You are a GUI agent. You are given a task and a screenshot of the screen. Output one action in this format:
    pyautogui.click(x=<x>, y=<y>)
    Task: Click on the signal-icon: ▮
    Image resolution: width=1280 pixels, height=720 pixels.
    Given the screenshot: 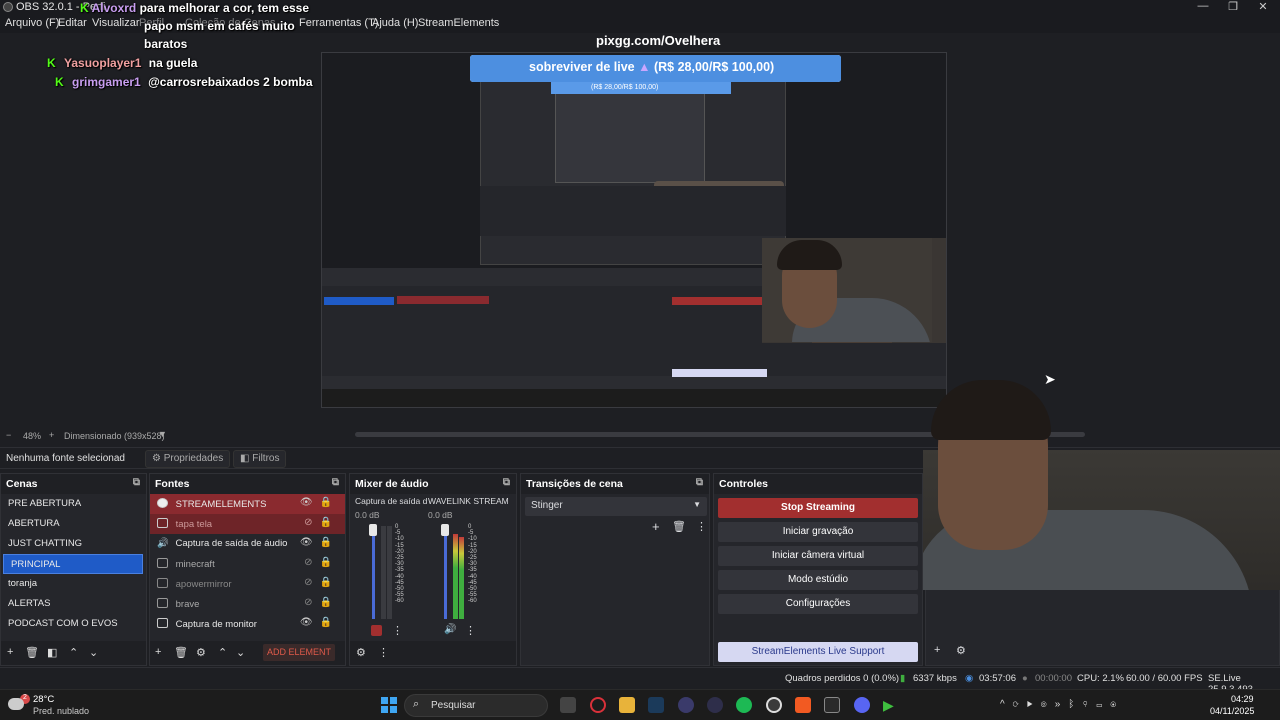 What is the action you would take?
    pyautogui.click(x=903, y=678)
    